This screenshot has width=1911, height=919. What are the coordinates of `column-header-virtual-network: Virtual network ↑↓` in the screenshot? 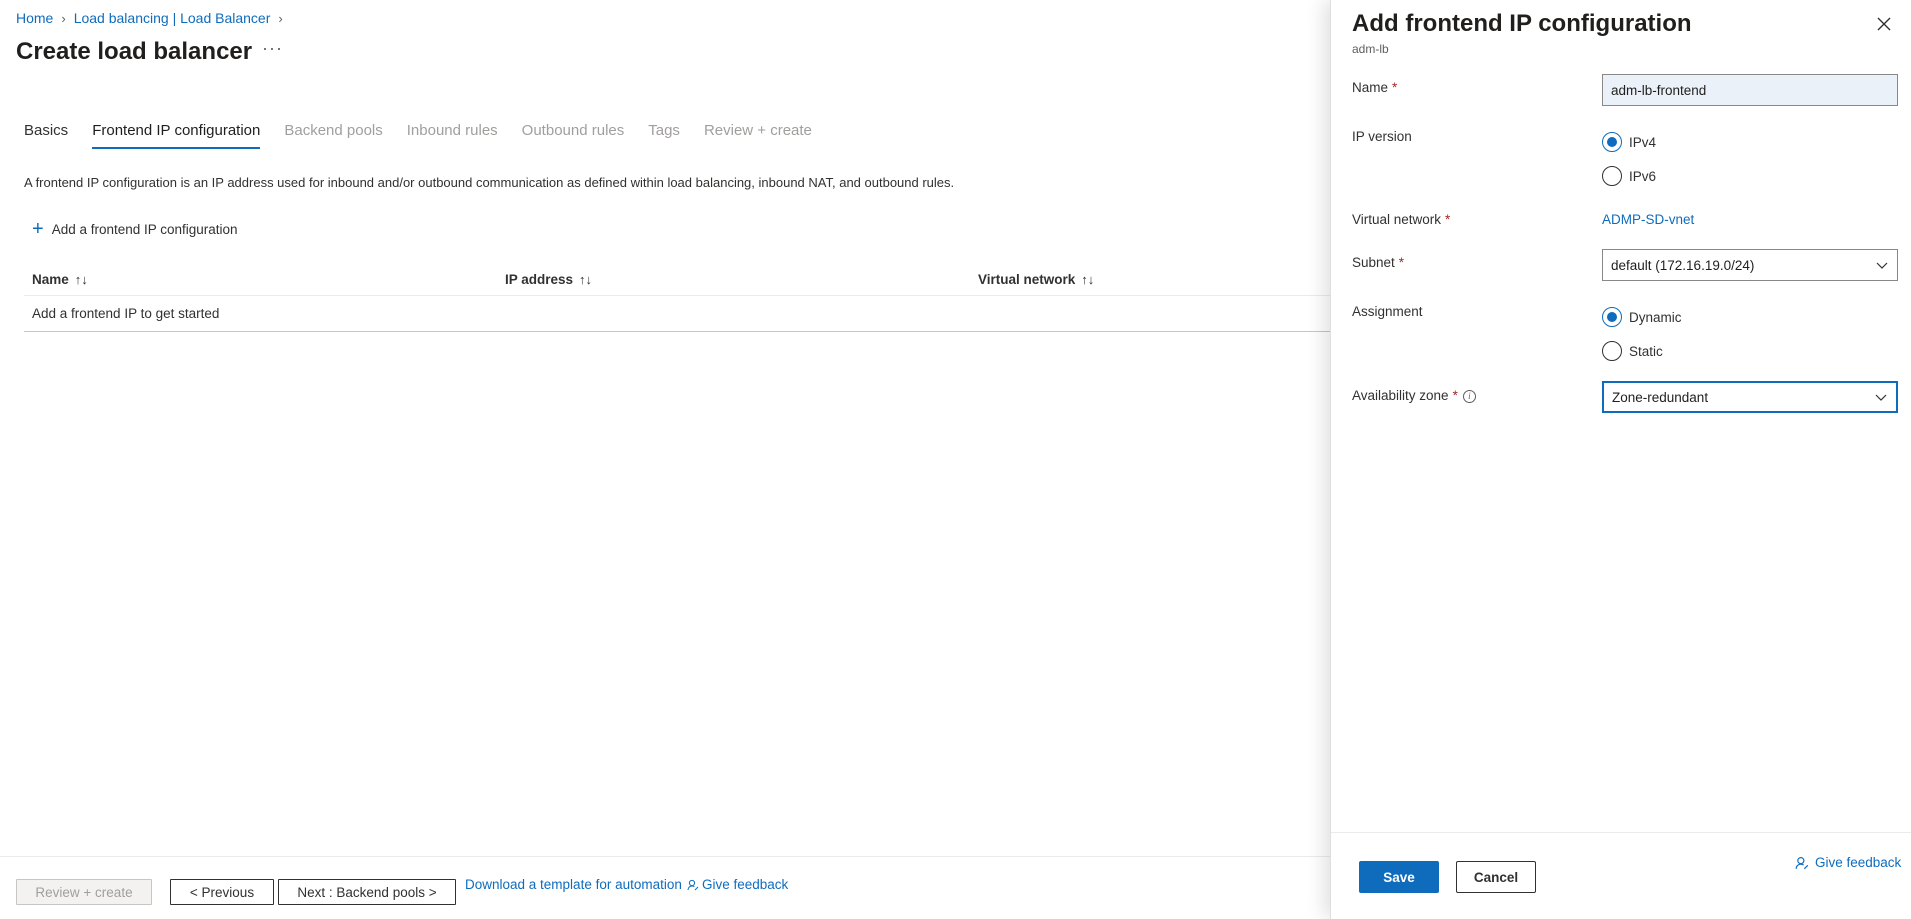 It's located at (1150, 279).